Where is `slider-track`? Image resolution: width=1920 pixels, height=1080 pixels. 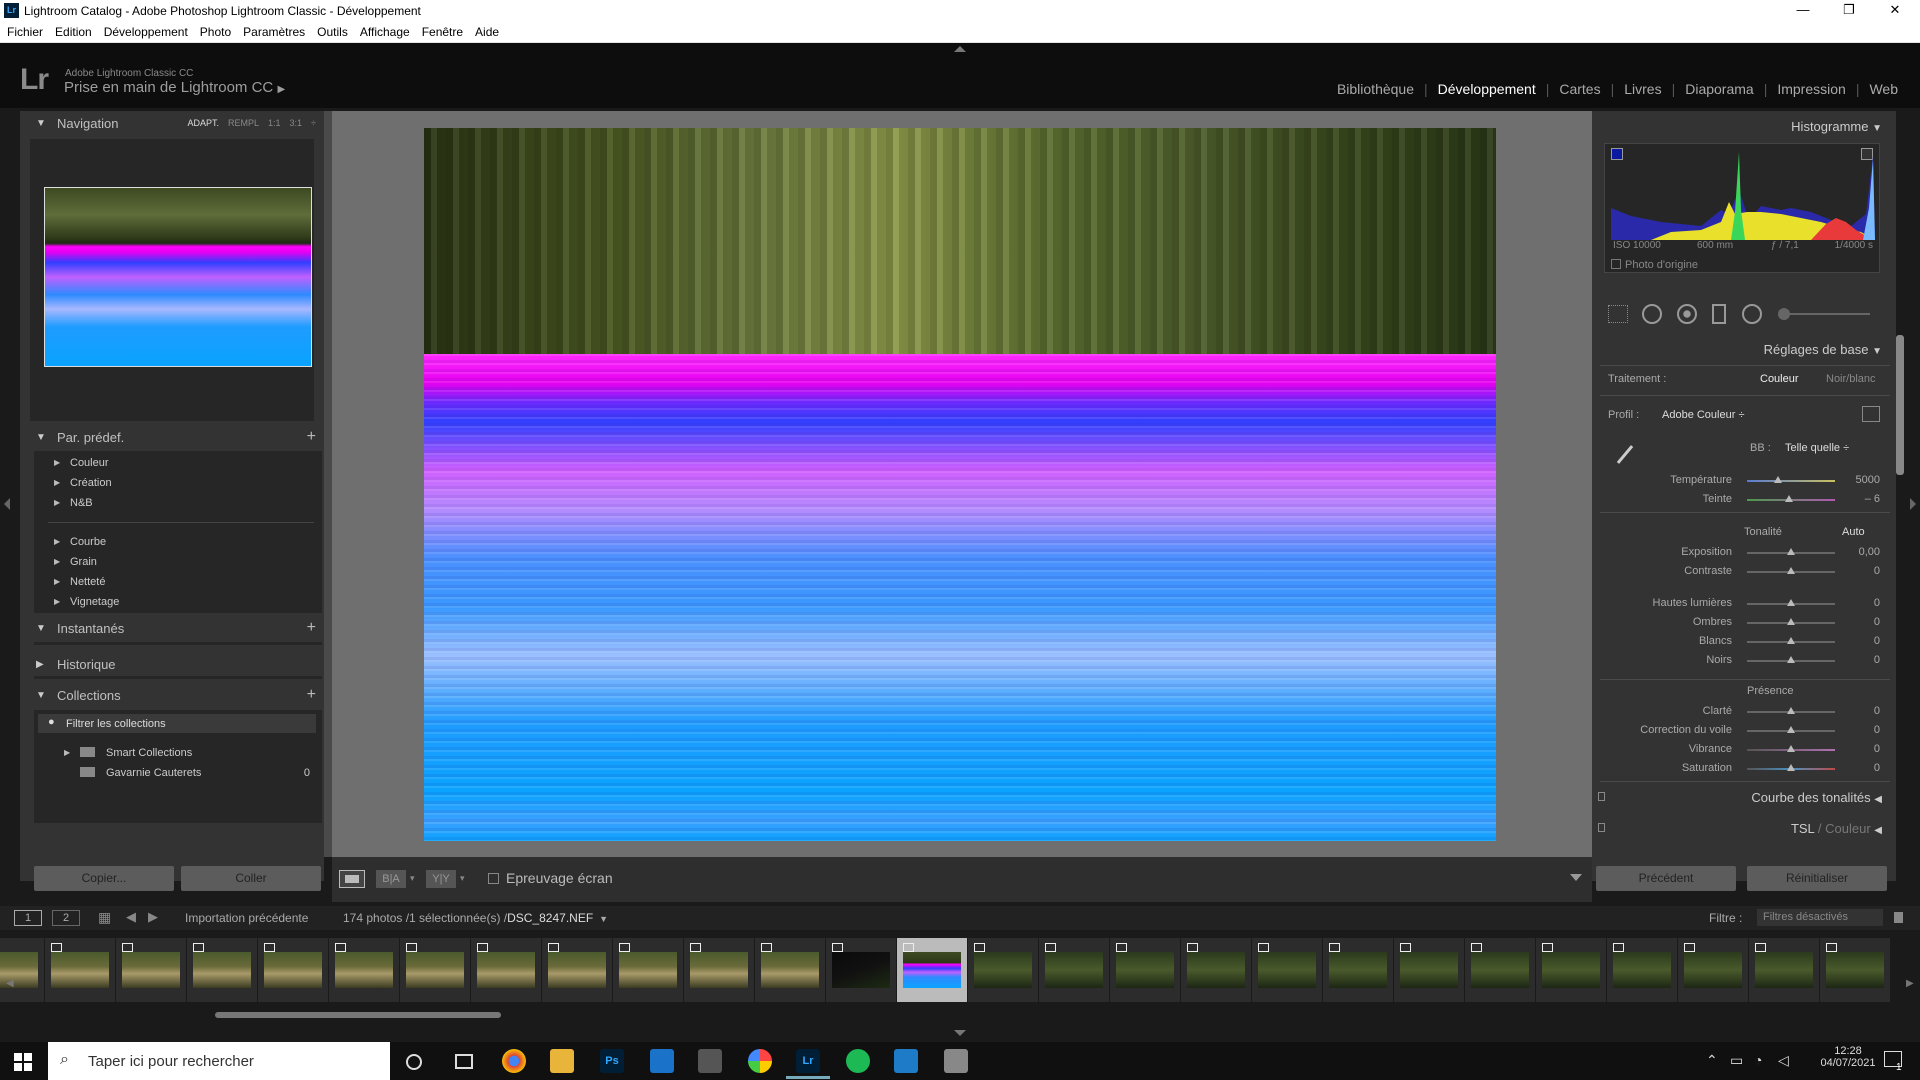 slider-track is located at coordinates (1791, 481).